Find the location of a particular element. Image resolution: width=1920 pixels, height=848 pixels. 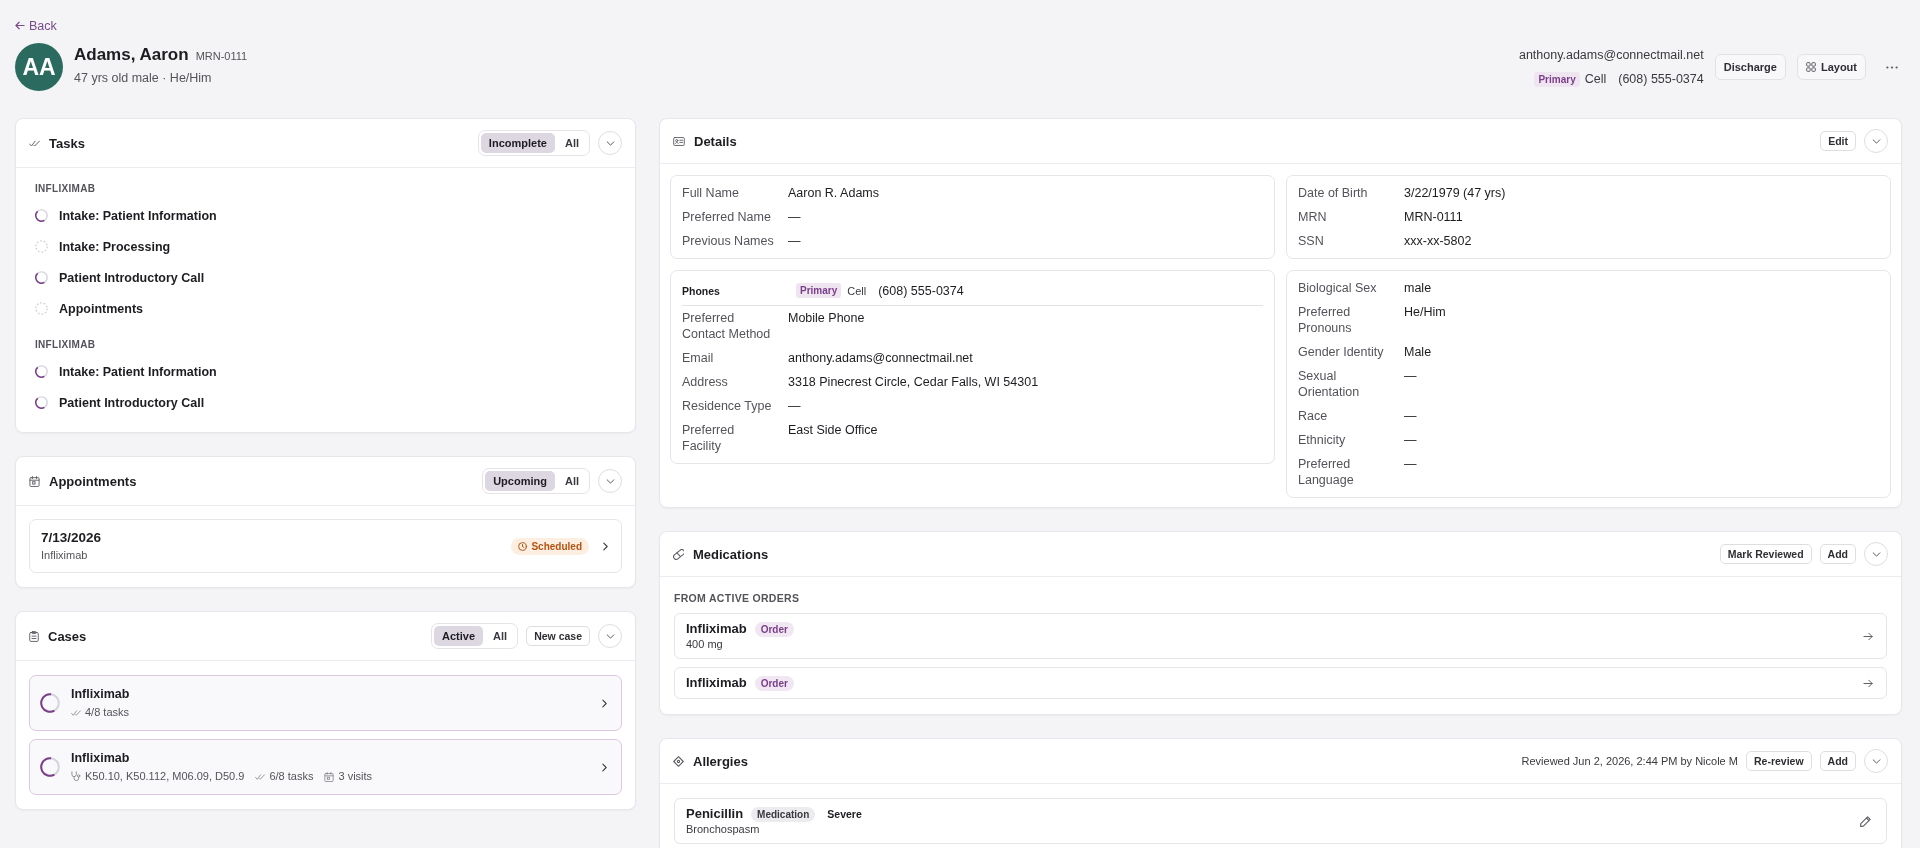

task-item: Intake: Processing is located at coordinates (103, 246).